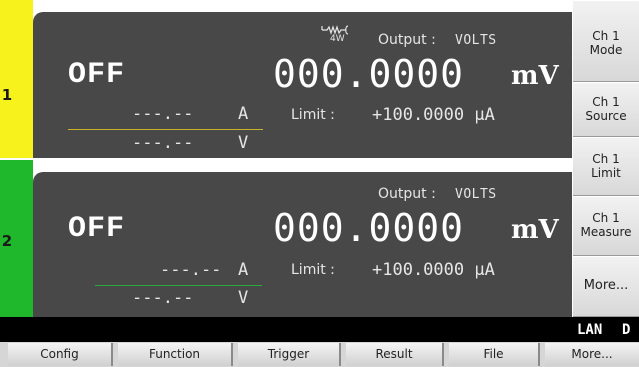  Describe the element at coordinates (606, 232) in the screenshot. I see `softkey-line2: Measure` at that location.